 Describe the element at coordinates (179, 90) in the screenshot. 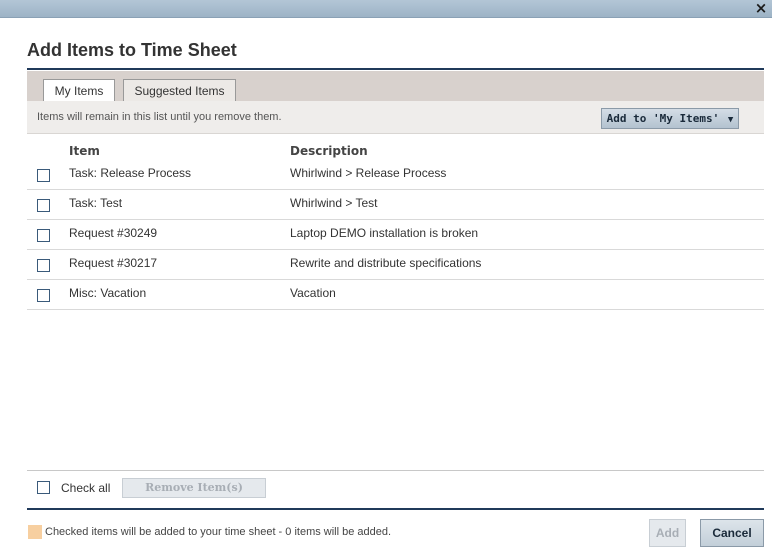

I see `tab-suggested-items: Suggested Items` at that location.